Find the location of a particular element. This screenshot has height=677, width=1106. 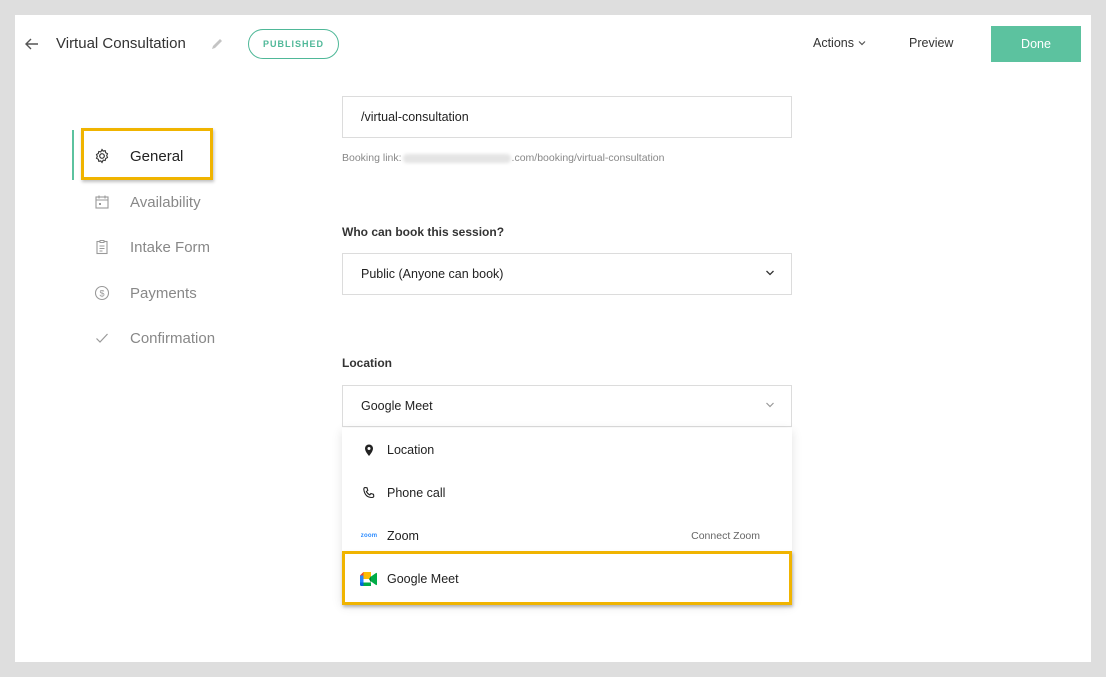

pencil-icon is located at coordinates (217, 44).